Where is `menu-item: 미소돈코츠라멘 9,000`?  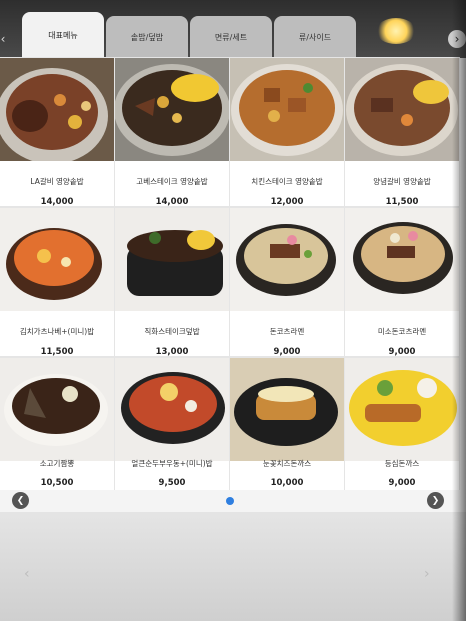 menu-item: 미소돈코츠라멘 9,000 is located at coordinates (402, 282).